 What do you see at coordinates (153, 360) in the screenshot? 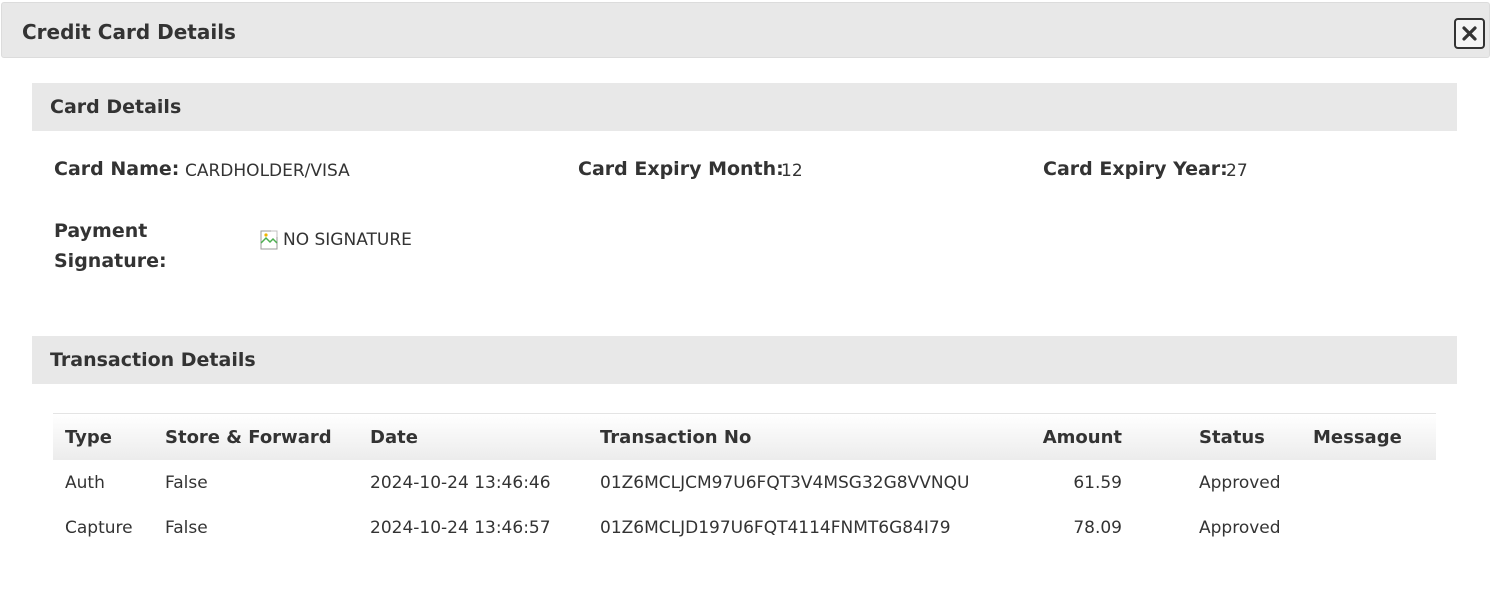
I see `transaction-details-heading: Transaction Details` at bounding box center [153, 360].